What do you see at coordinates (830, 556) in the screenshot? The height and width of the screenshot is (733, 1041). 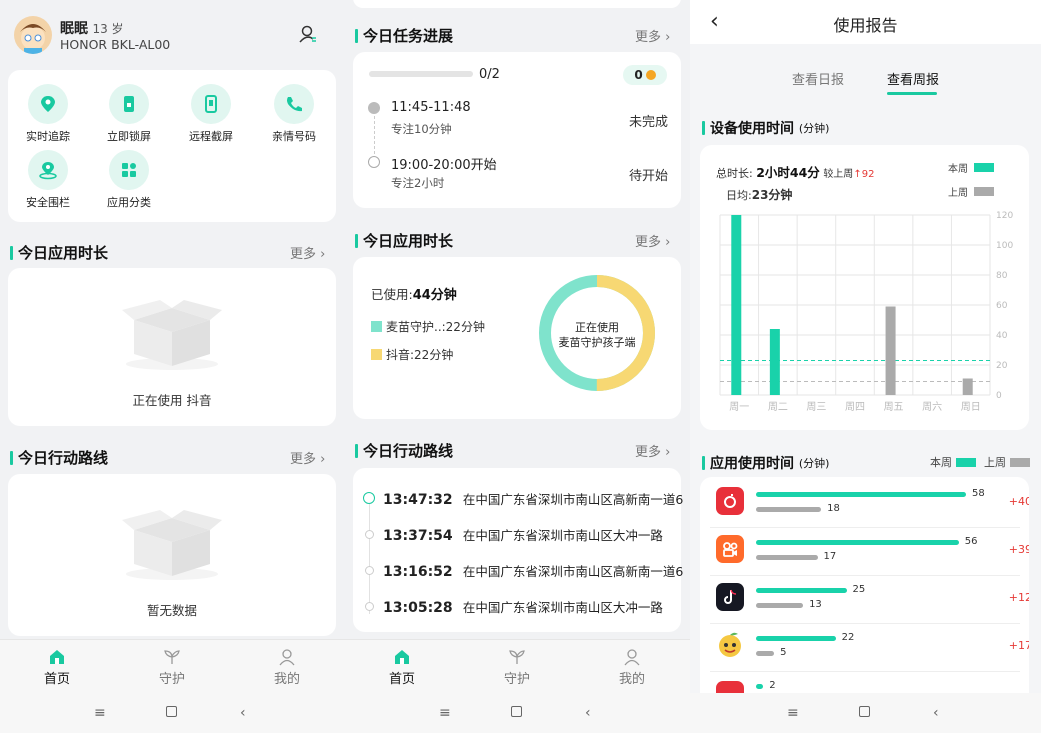 I see `value-previous: 17` at bounding box center [830, 556].